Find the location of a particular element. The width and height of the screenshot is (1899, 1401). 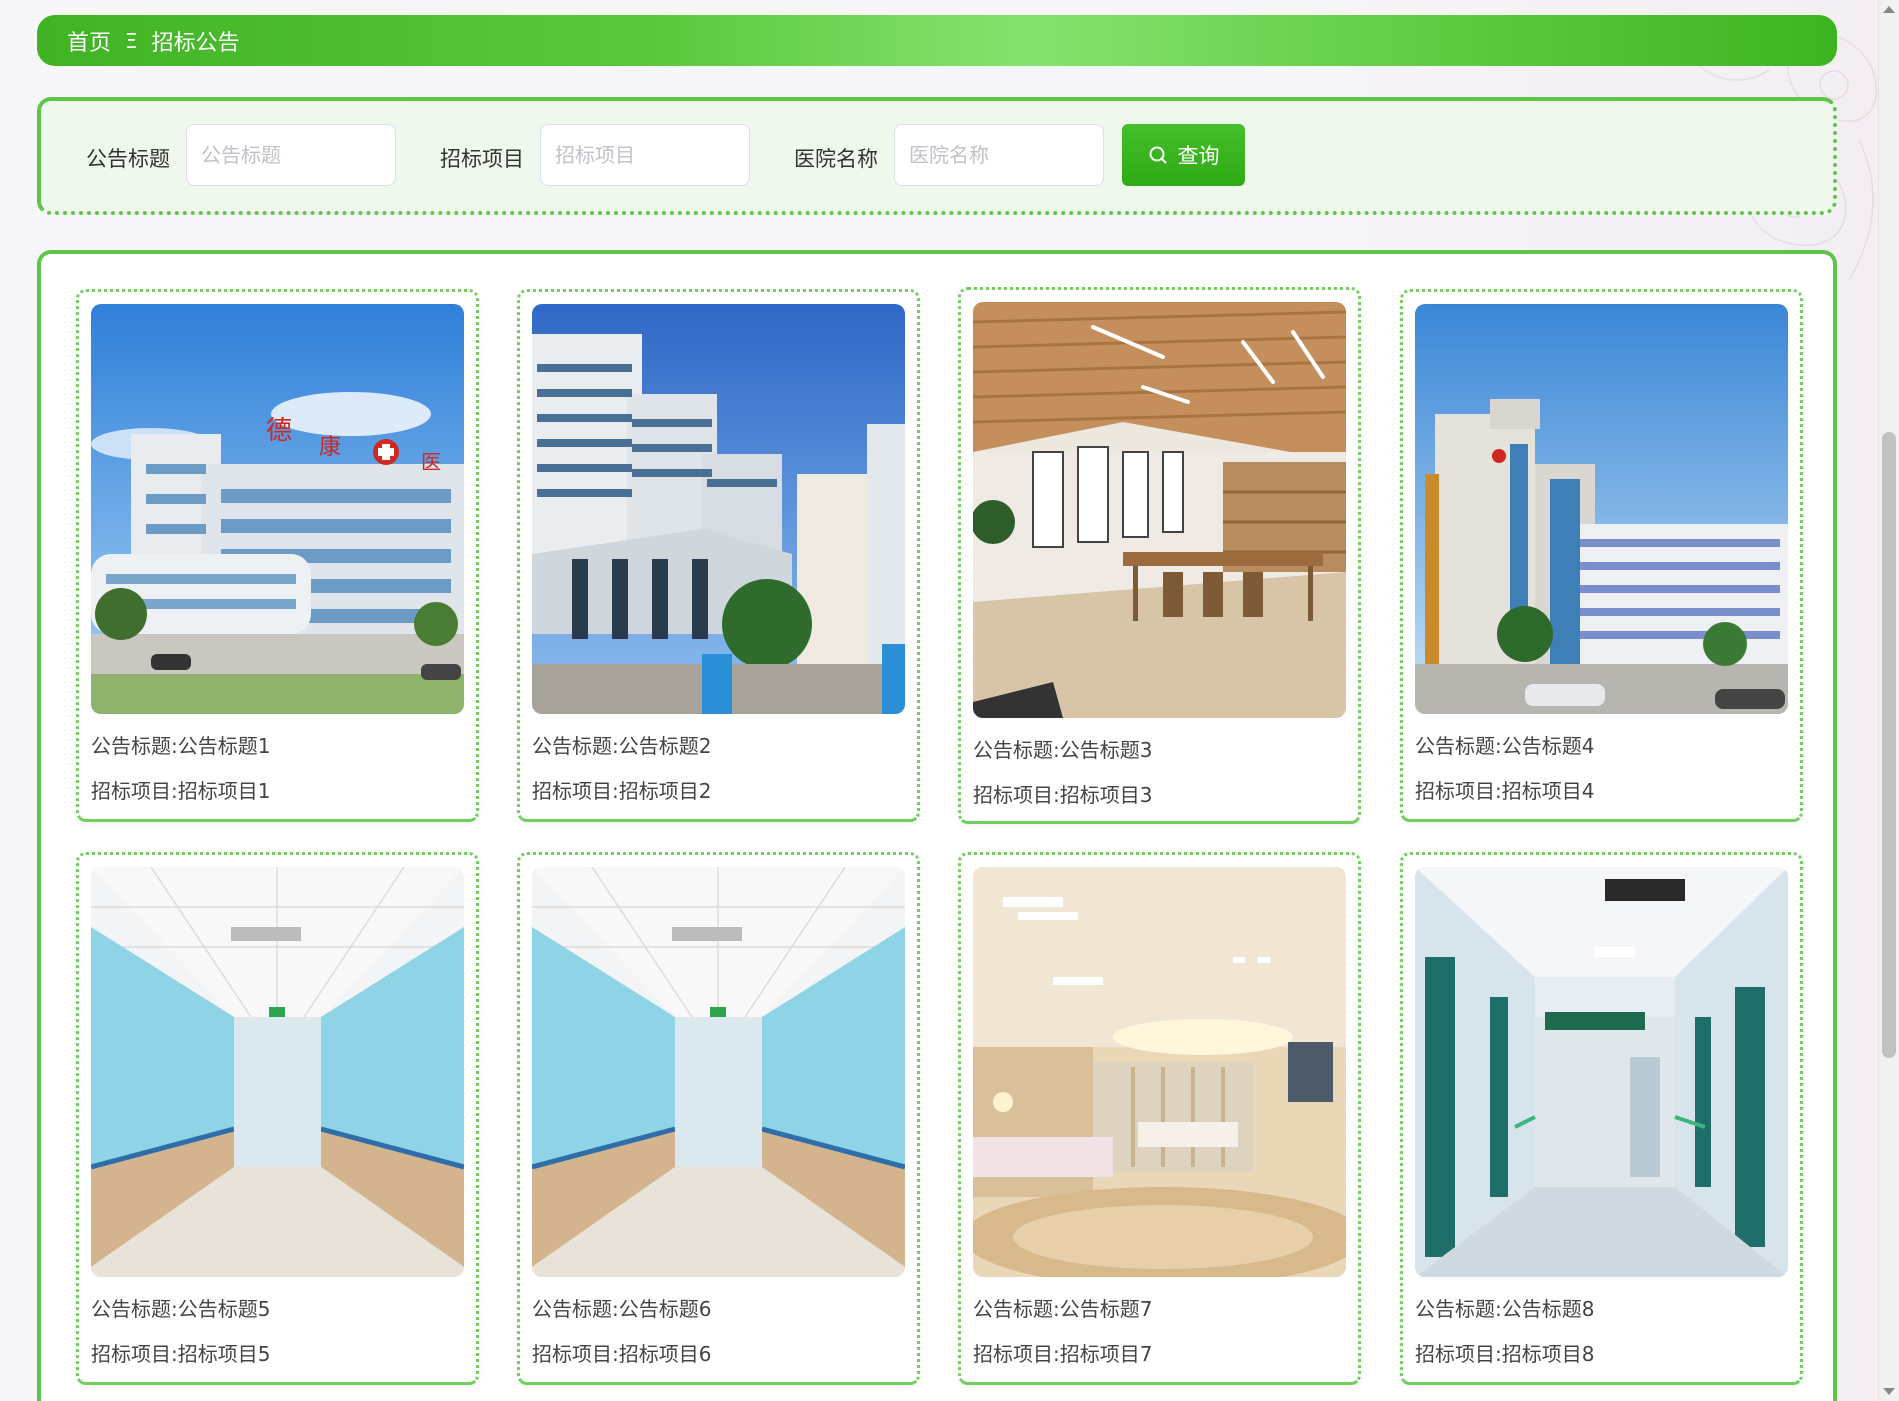

announcement-card: 公告标题:公告标题6 招标项目:招标项目6 is located at coordinates (718, 1118).